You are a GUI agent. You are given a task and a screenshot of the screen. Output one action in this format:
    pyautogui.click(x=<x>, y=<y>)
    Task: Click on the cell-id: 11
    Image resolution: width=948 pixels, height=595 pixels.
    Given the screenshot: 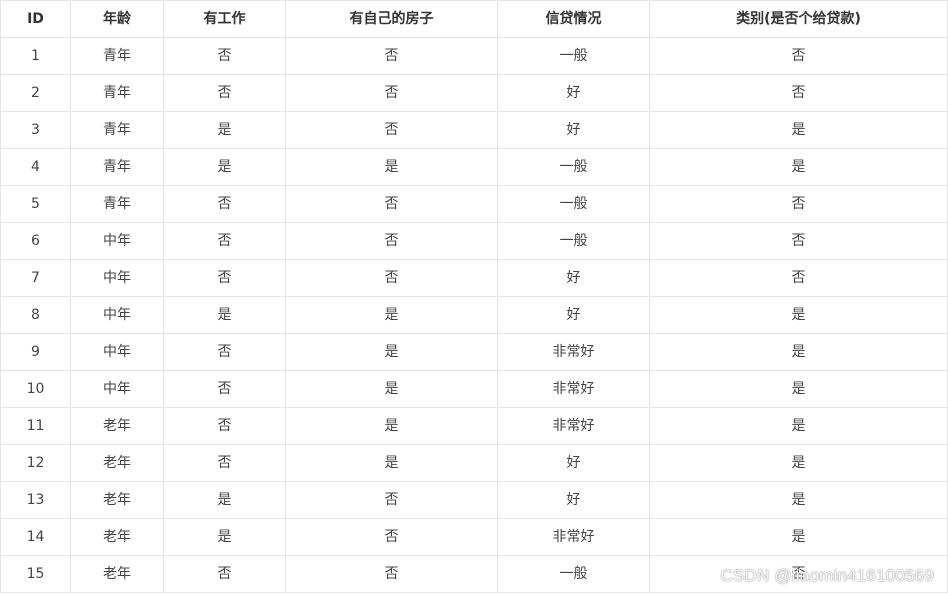 What is the action you would take?
    pyautogui.click(x=35, y=426)
    